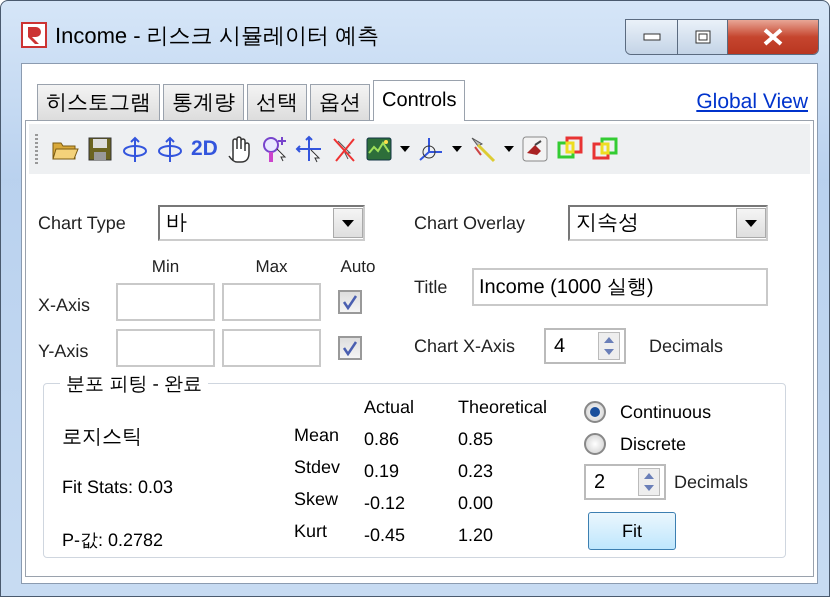 This screenshot has height=597, width=830. I want to click on table-cell-text: -0.45, so click(385, 535).